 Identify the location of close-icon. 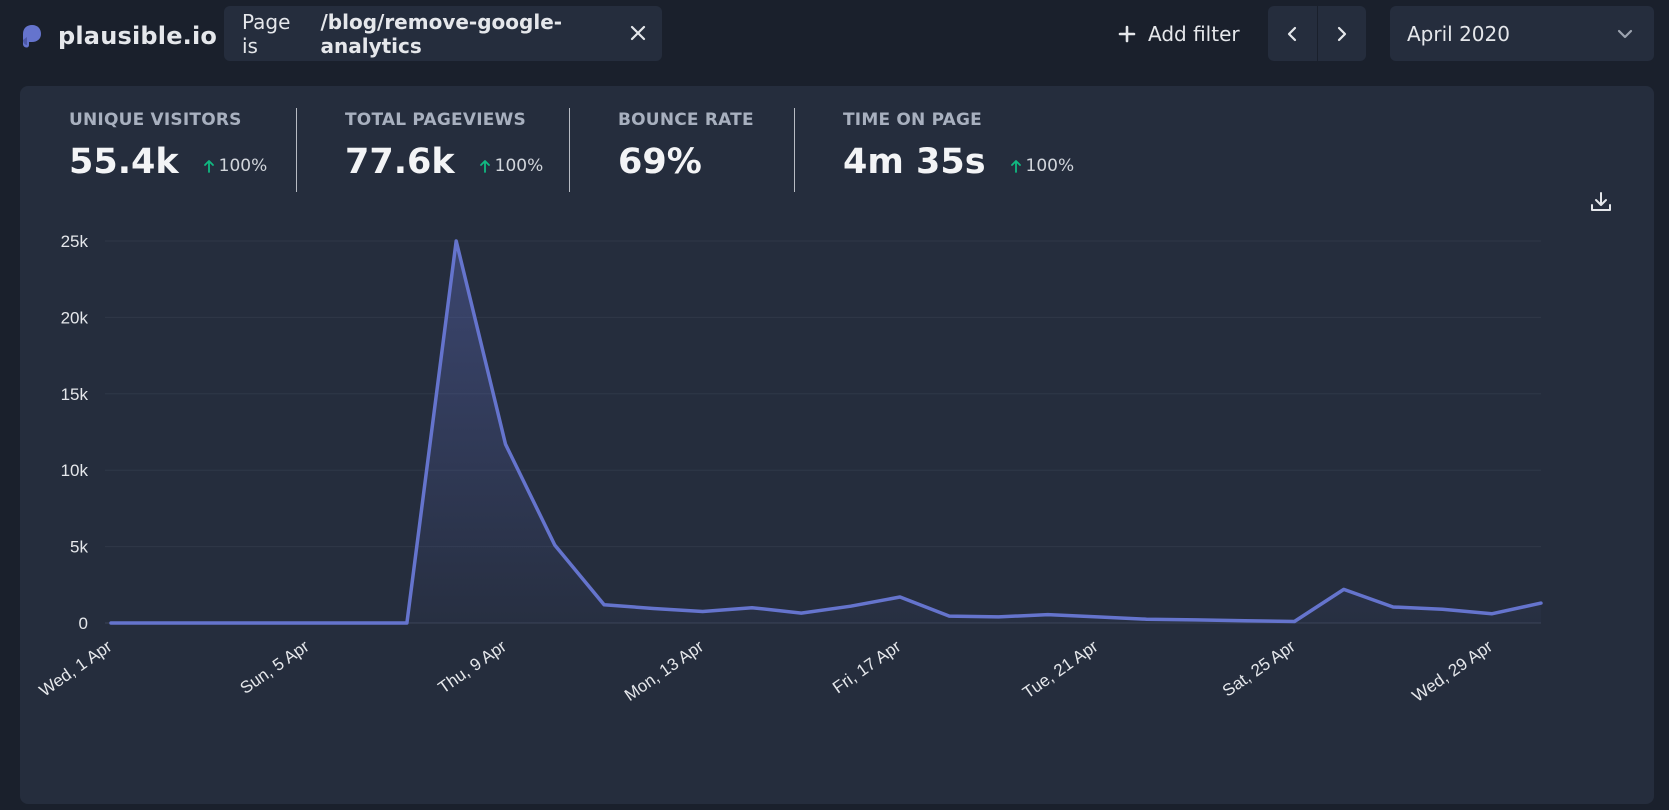
(638, 33).